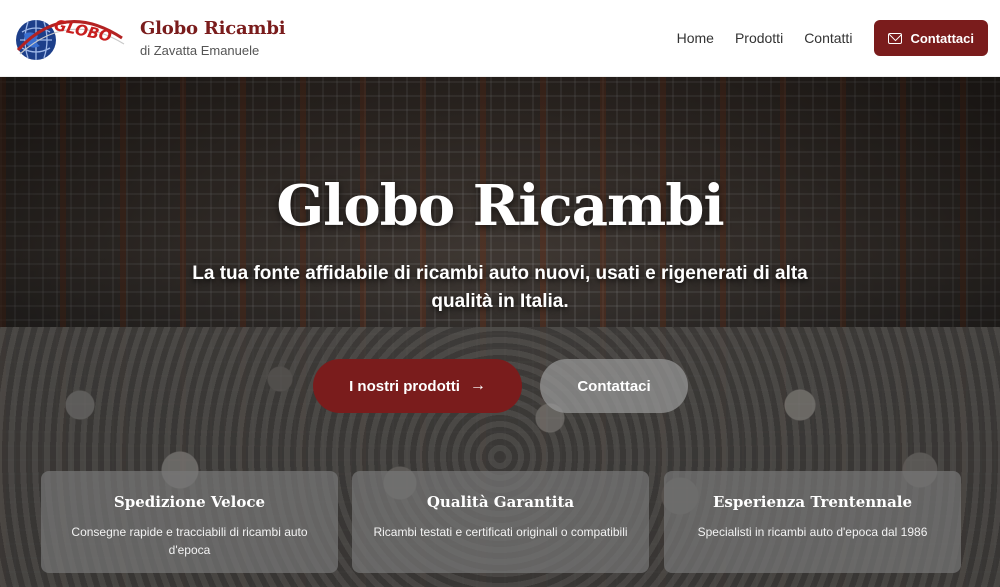 This screenshot has width=1000, height=587. What do you see at coordinates (404, 386) in the screenshot?
I see `products-button-label: I nostri prodotti` at bounding box center [404, 386].